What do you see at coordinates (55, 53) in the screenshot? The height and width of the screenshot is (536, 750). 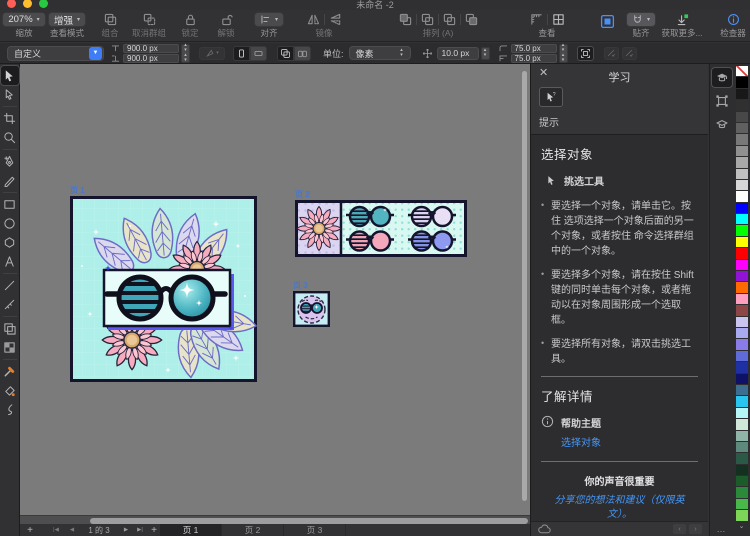 I see `preset-select: 自定义 ▼` at bounding box center [55, 53].